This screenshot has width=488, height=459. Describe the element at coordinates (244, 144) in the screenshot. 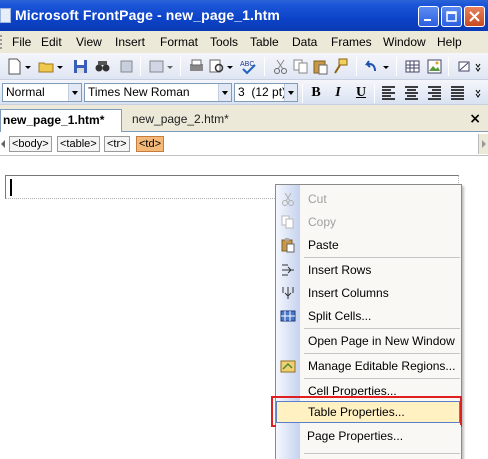

I see `quick-tag-selector: <body> <table> <tr> <td>` at that location.